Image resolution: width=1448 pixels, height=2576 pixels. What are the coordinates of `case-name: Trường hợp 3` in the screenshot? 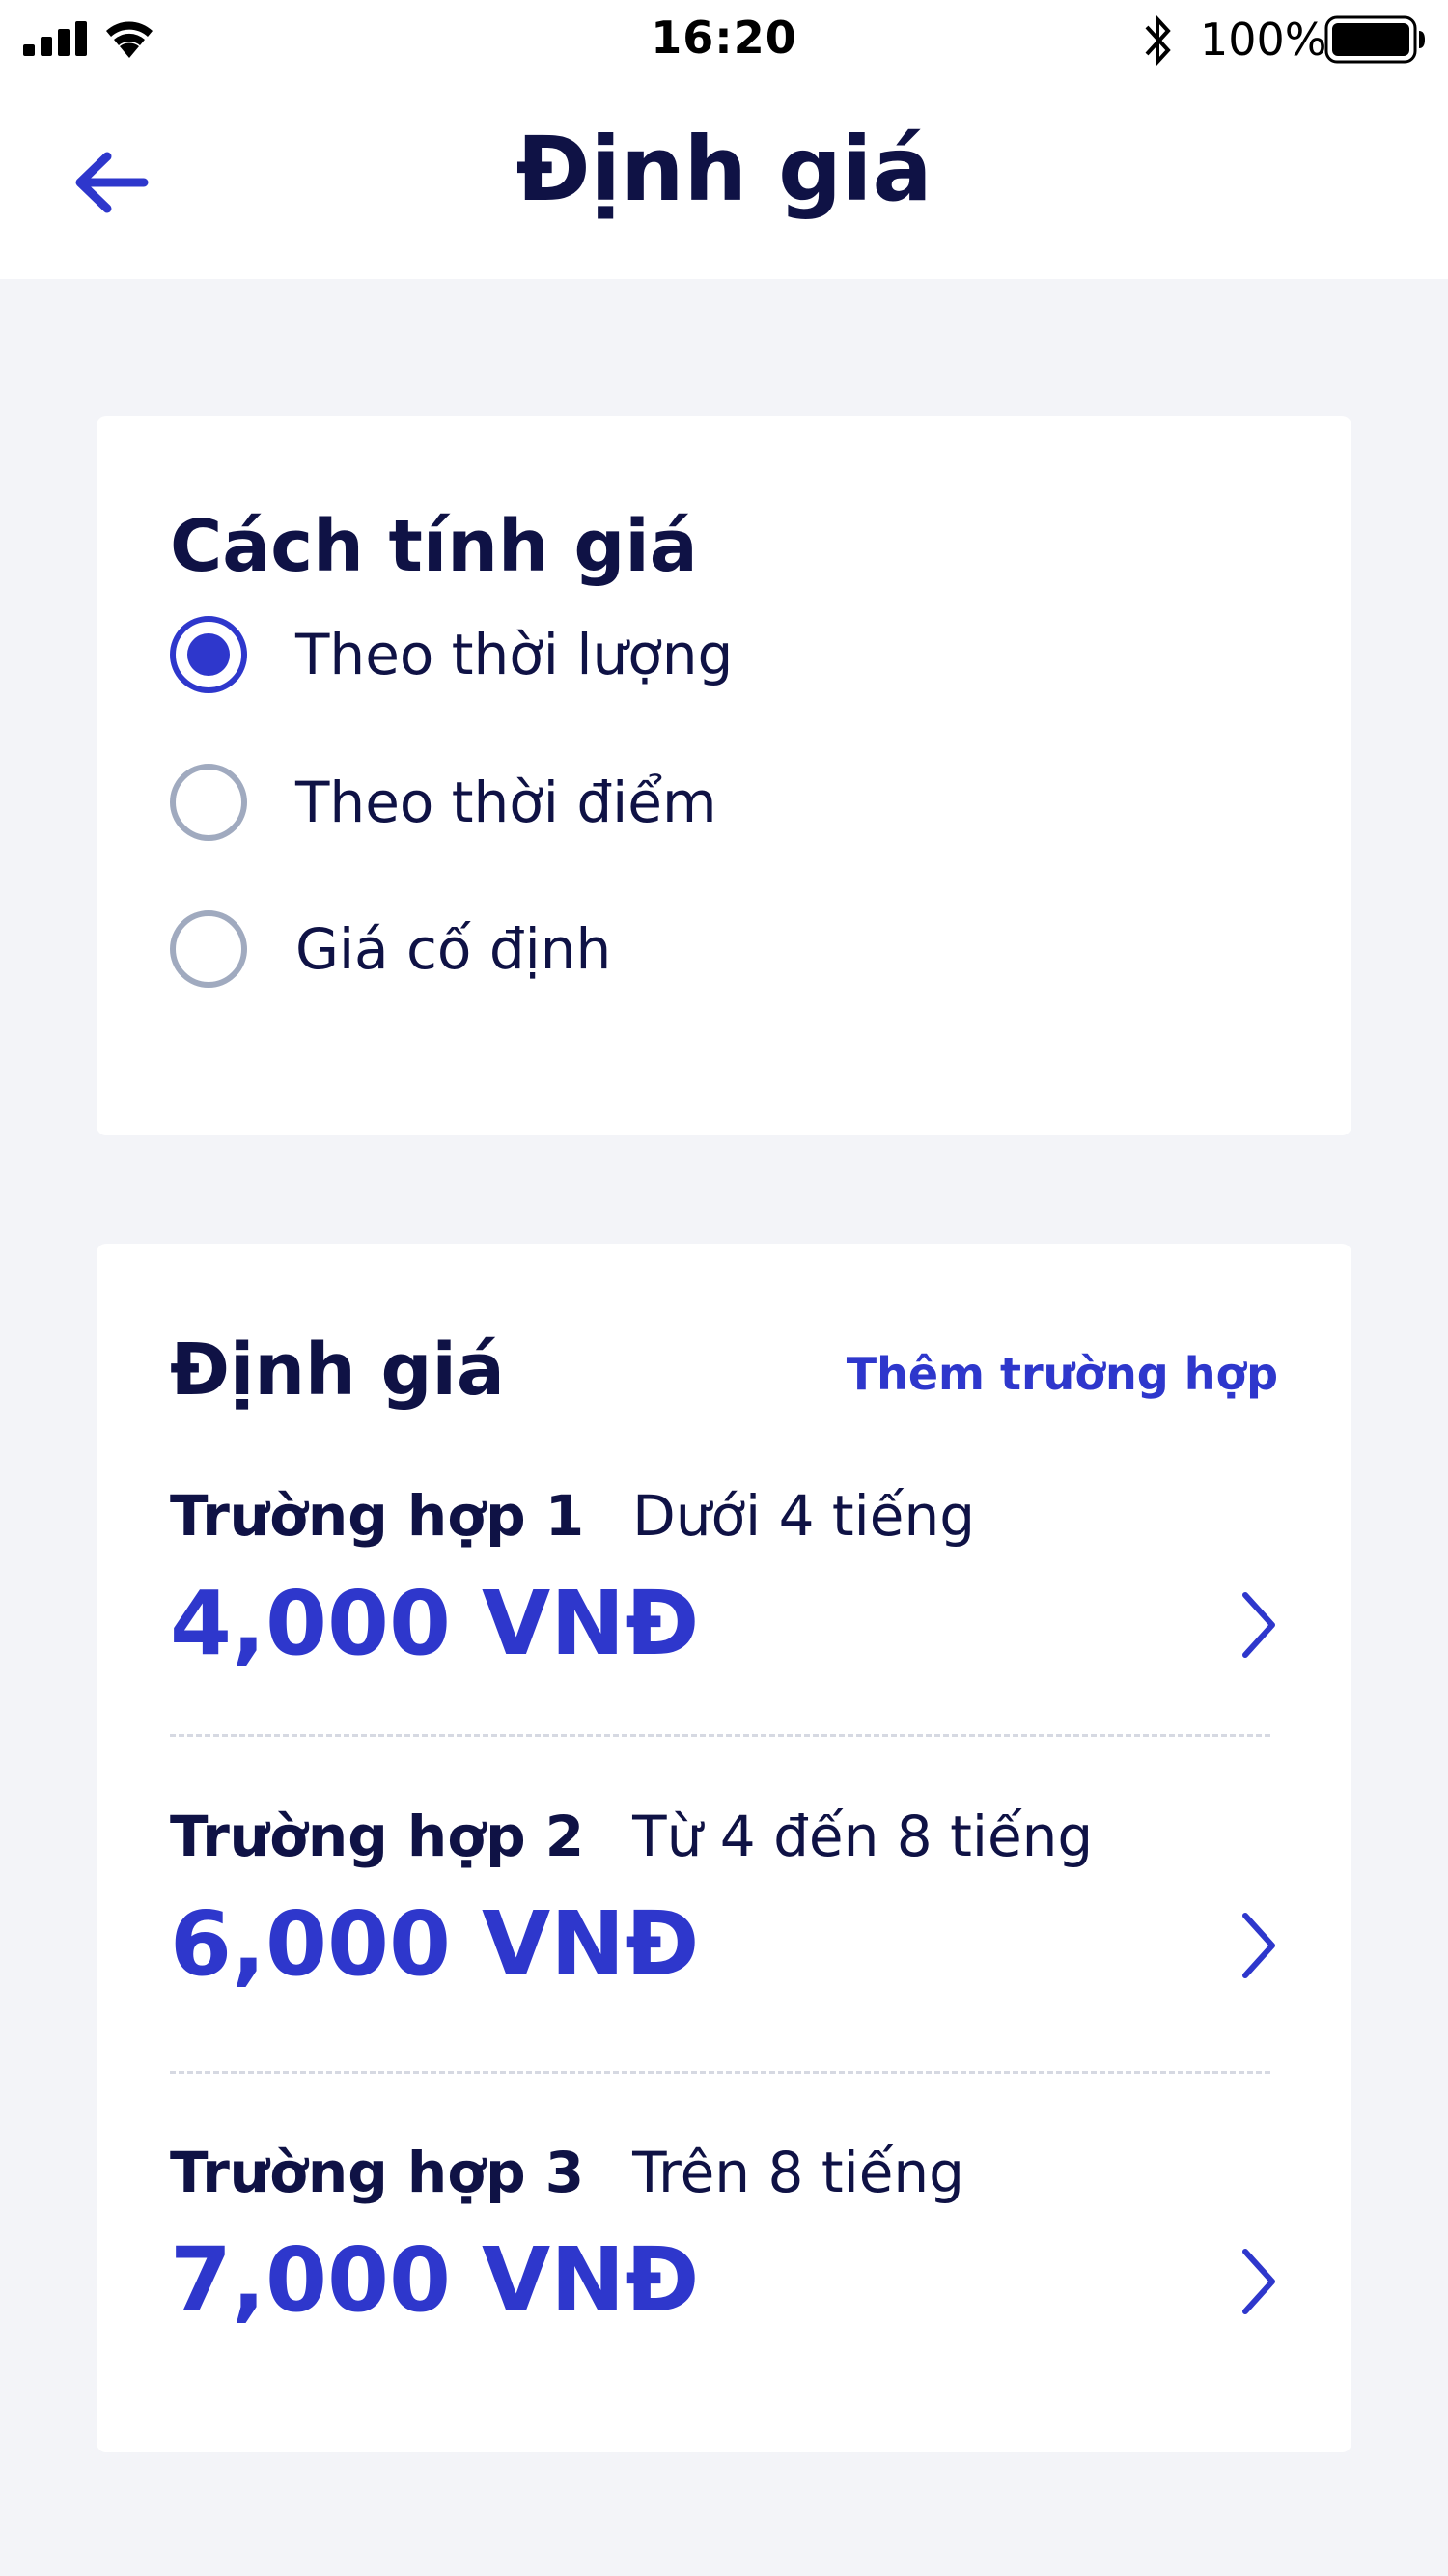 It's located at (378, 2172).